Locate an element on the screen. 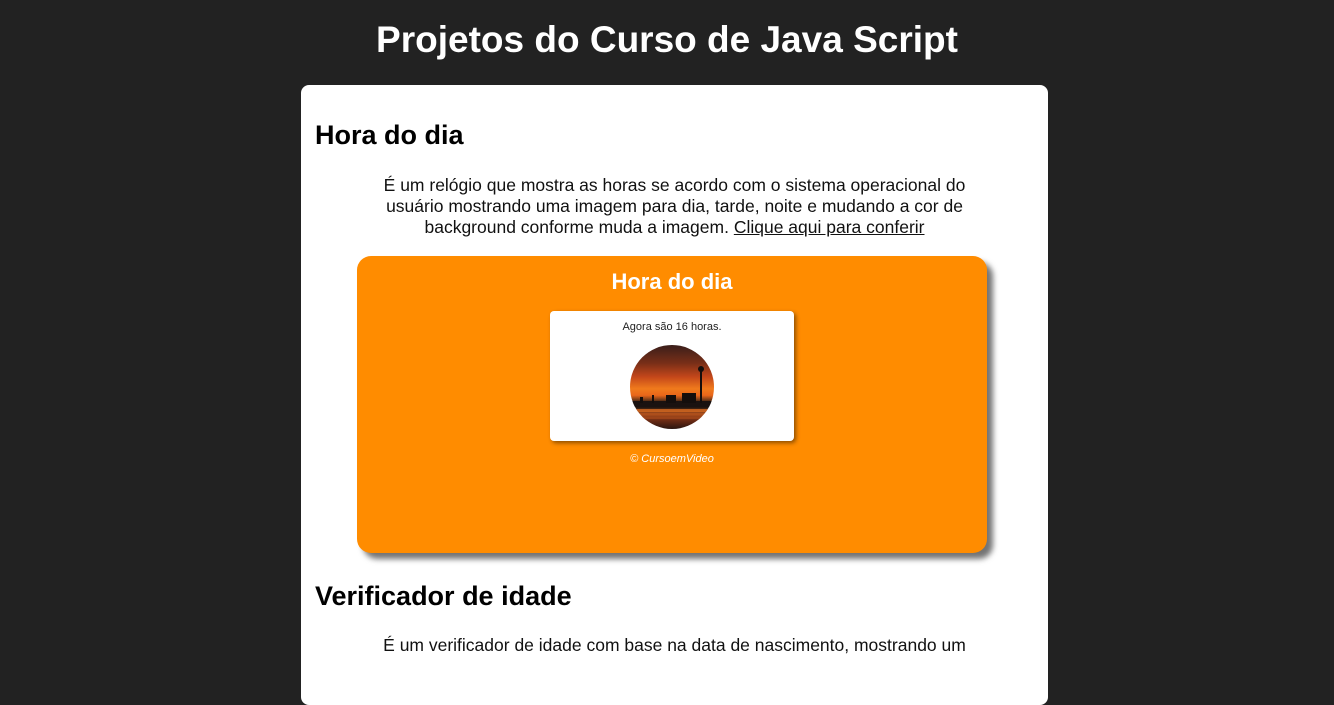 This screenshot has height=705, width=1334. check-project-link: Clique aqui para conferir is located at coordinates (829, 227).